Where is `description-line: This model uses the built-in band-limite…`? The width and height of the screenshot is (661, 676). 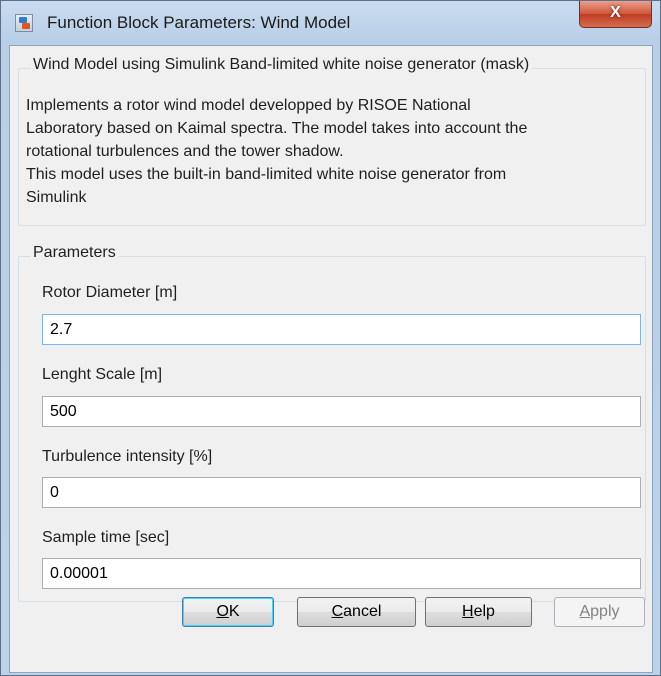
description-line: This model uses the built-in band-limite… is located at coordinates (266, 174).